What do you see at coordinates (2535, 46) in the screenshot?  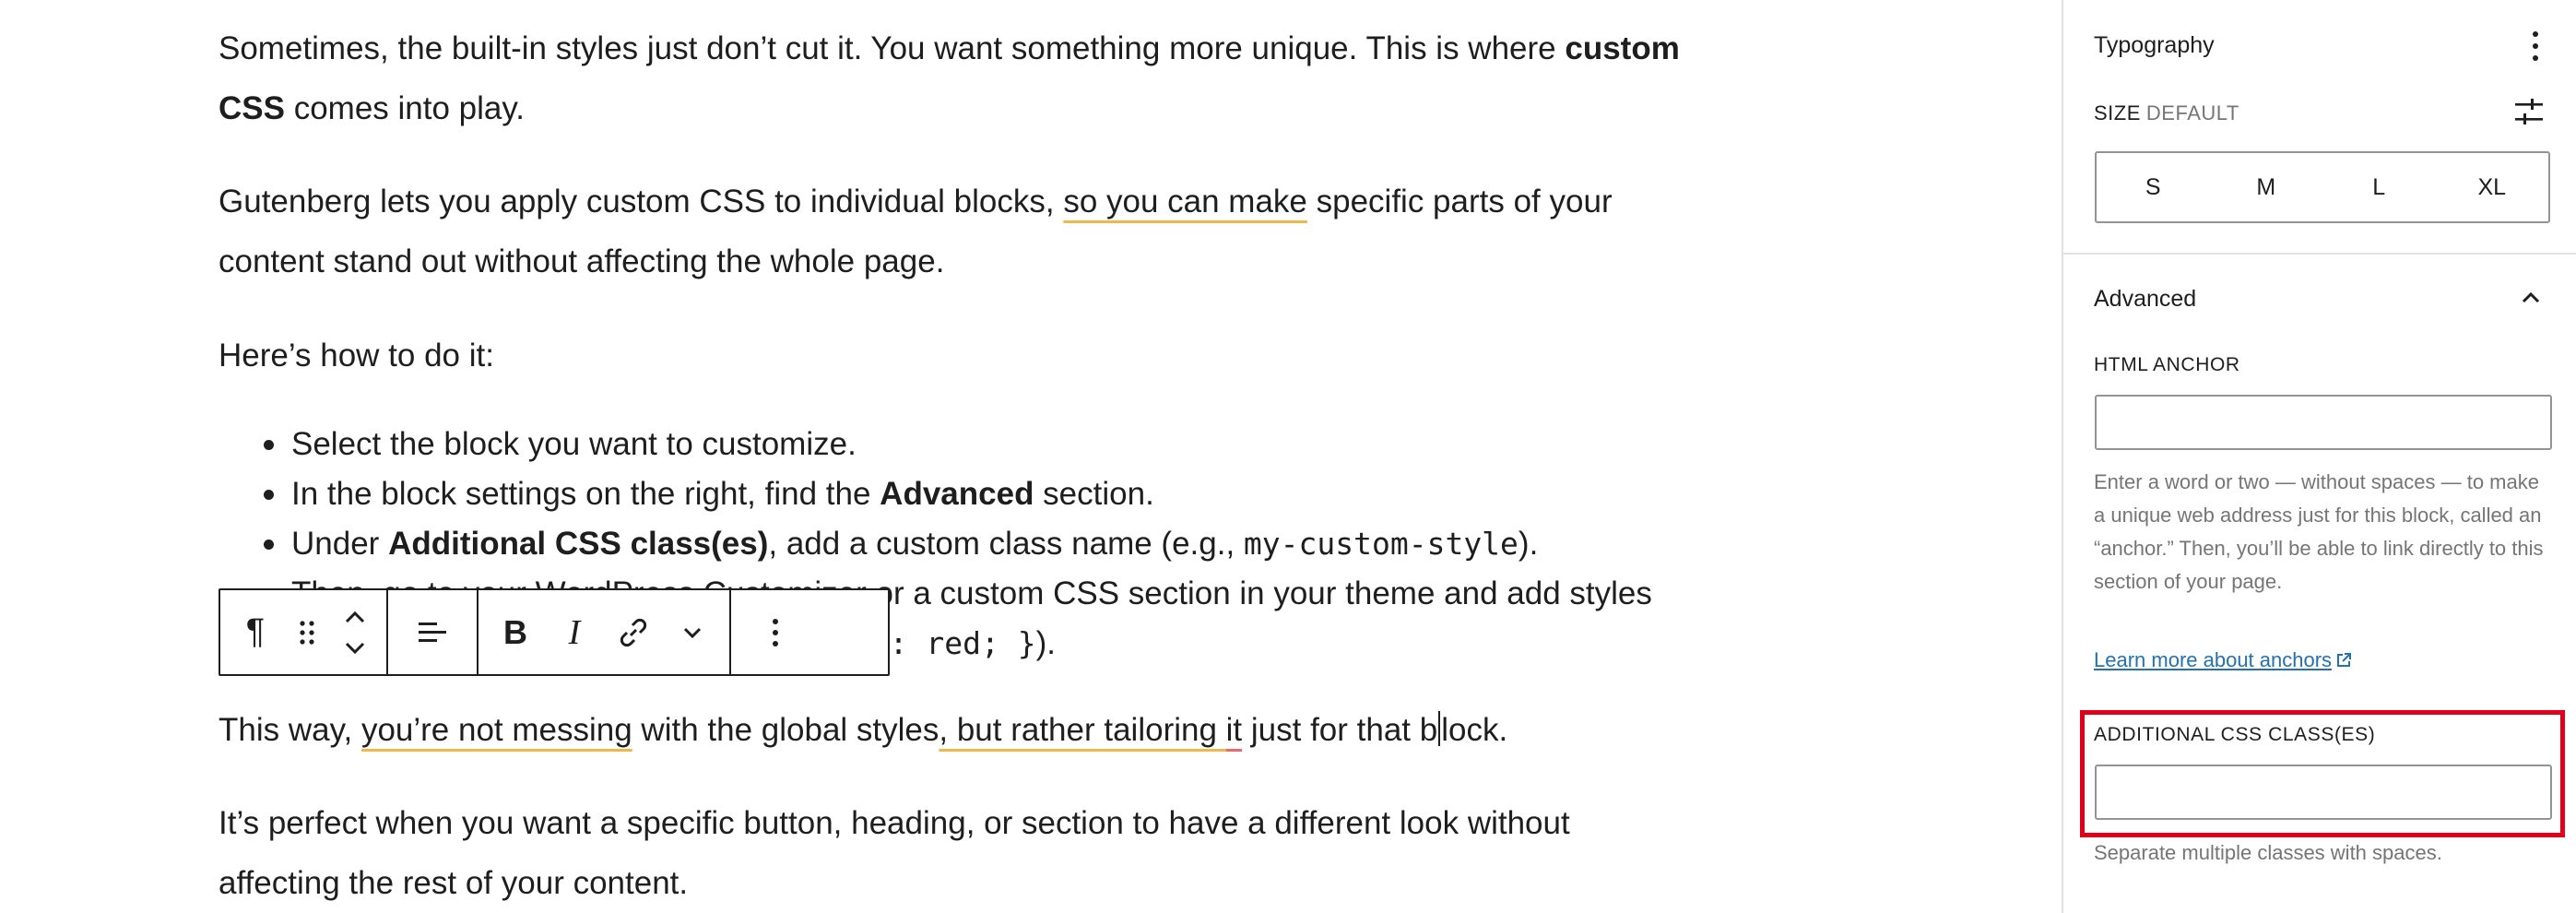 I see `typography-options-icon` at bounding box center [2535, 46].